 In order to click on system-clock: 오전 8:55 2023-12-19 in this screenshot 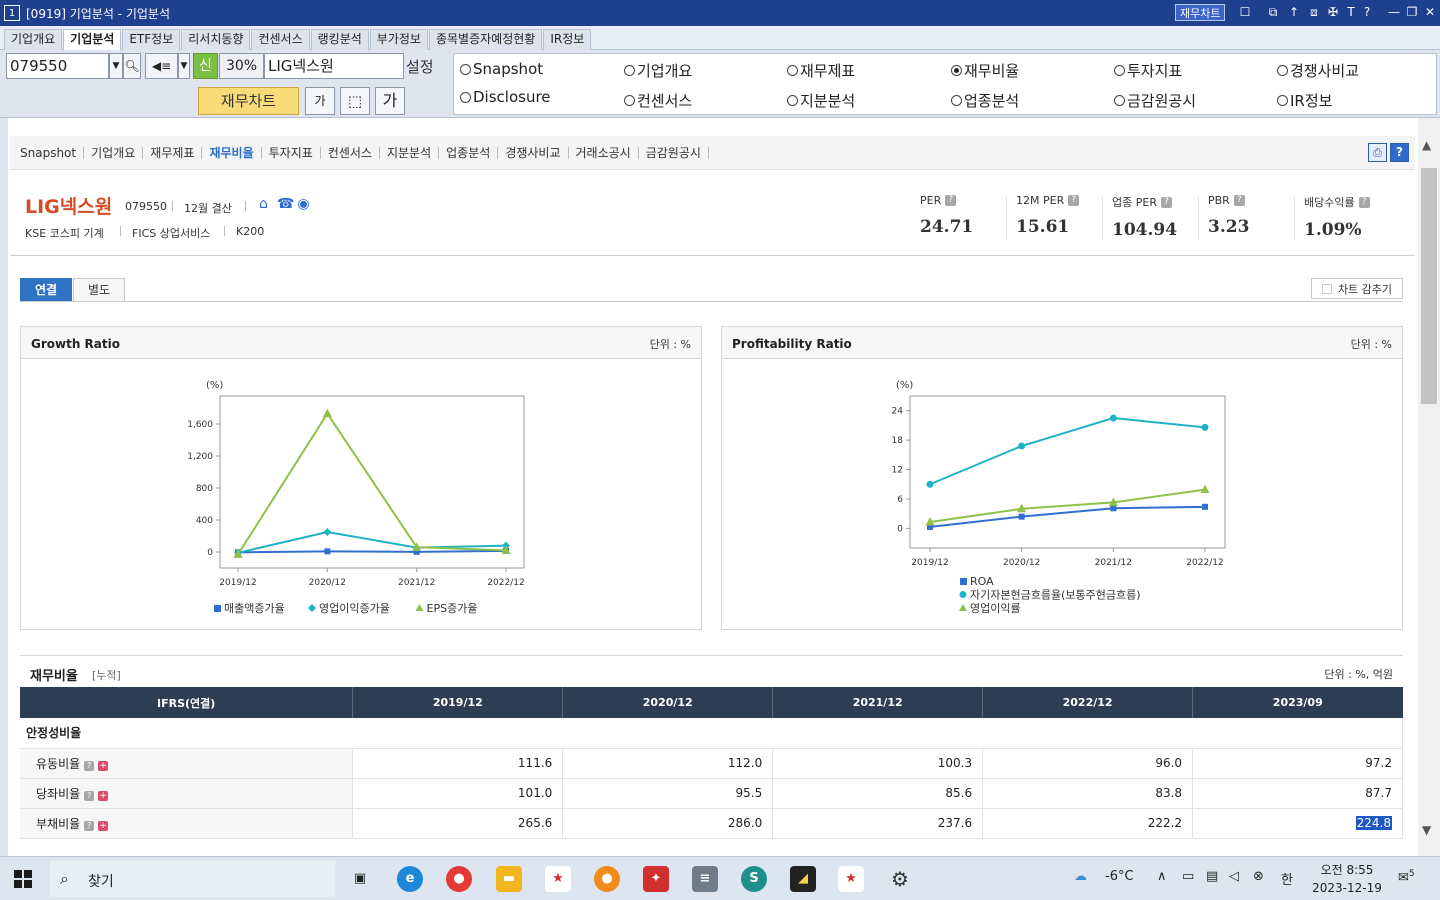, I will do `click(1347, 879)`.